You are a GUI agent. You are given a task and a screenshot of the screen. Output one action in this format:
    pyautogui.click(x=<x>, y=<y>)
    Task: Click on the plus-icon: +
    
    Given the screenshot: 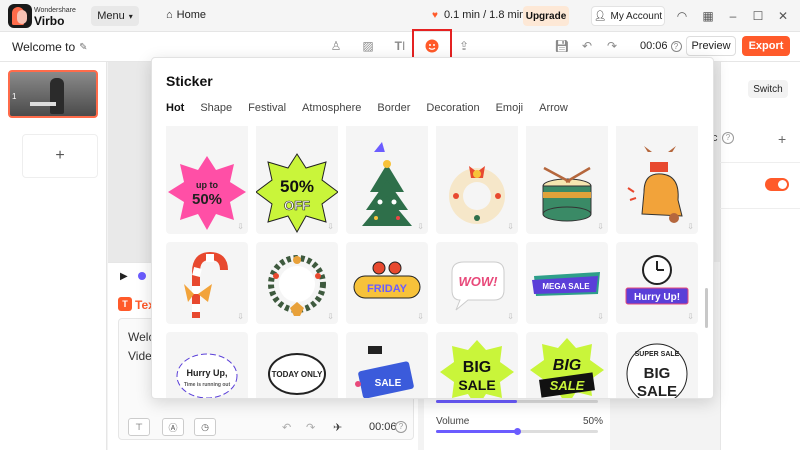 What is the action you would take?
    pyautogui.click(x=782, y=139)
    